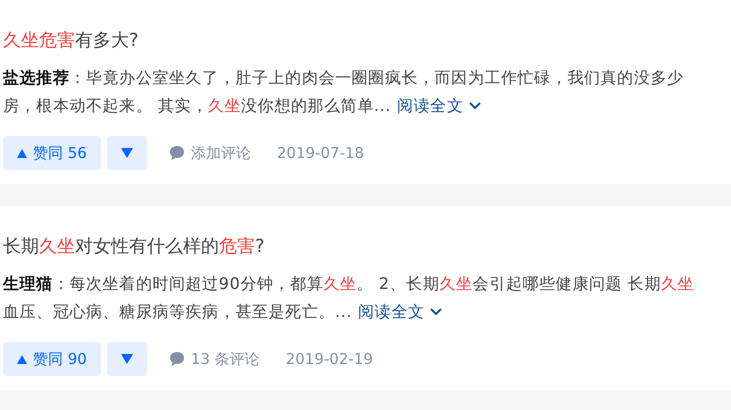 This screenshot has width=731, height=410. Describe the element at coordinates (320, 153) in the screenshot. I see `post-date: 2019-07-18` at that location.